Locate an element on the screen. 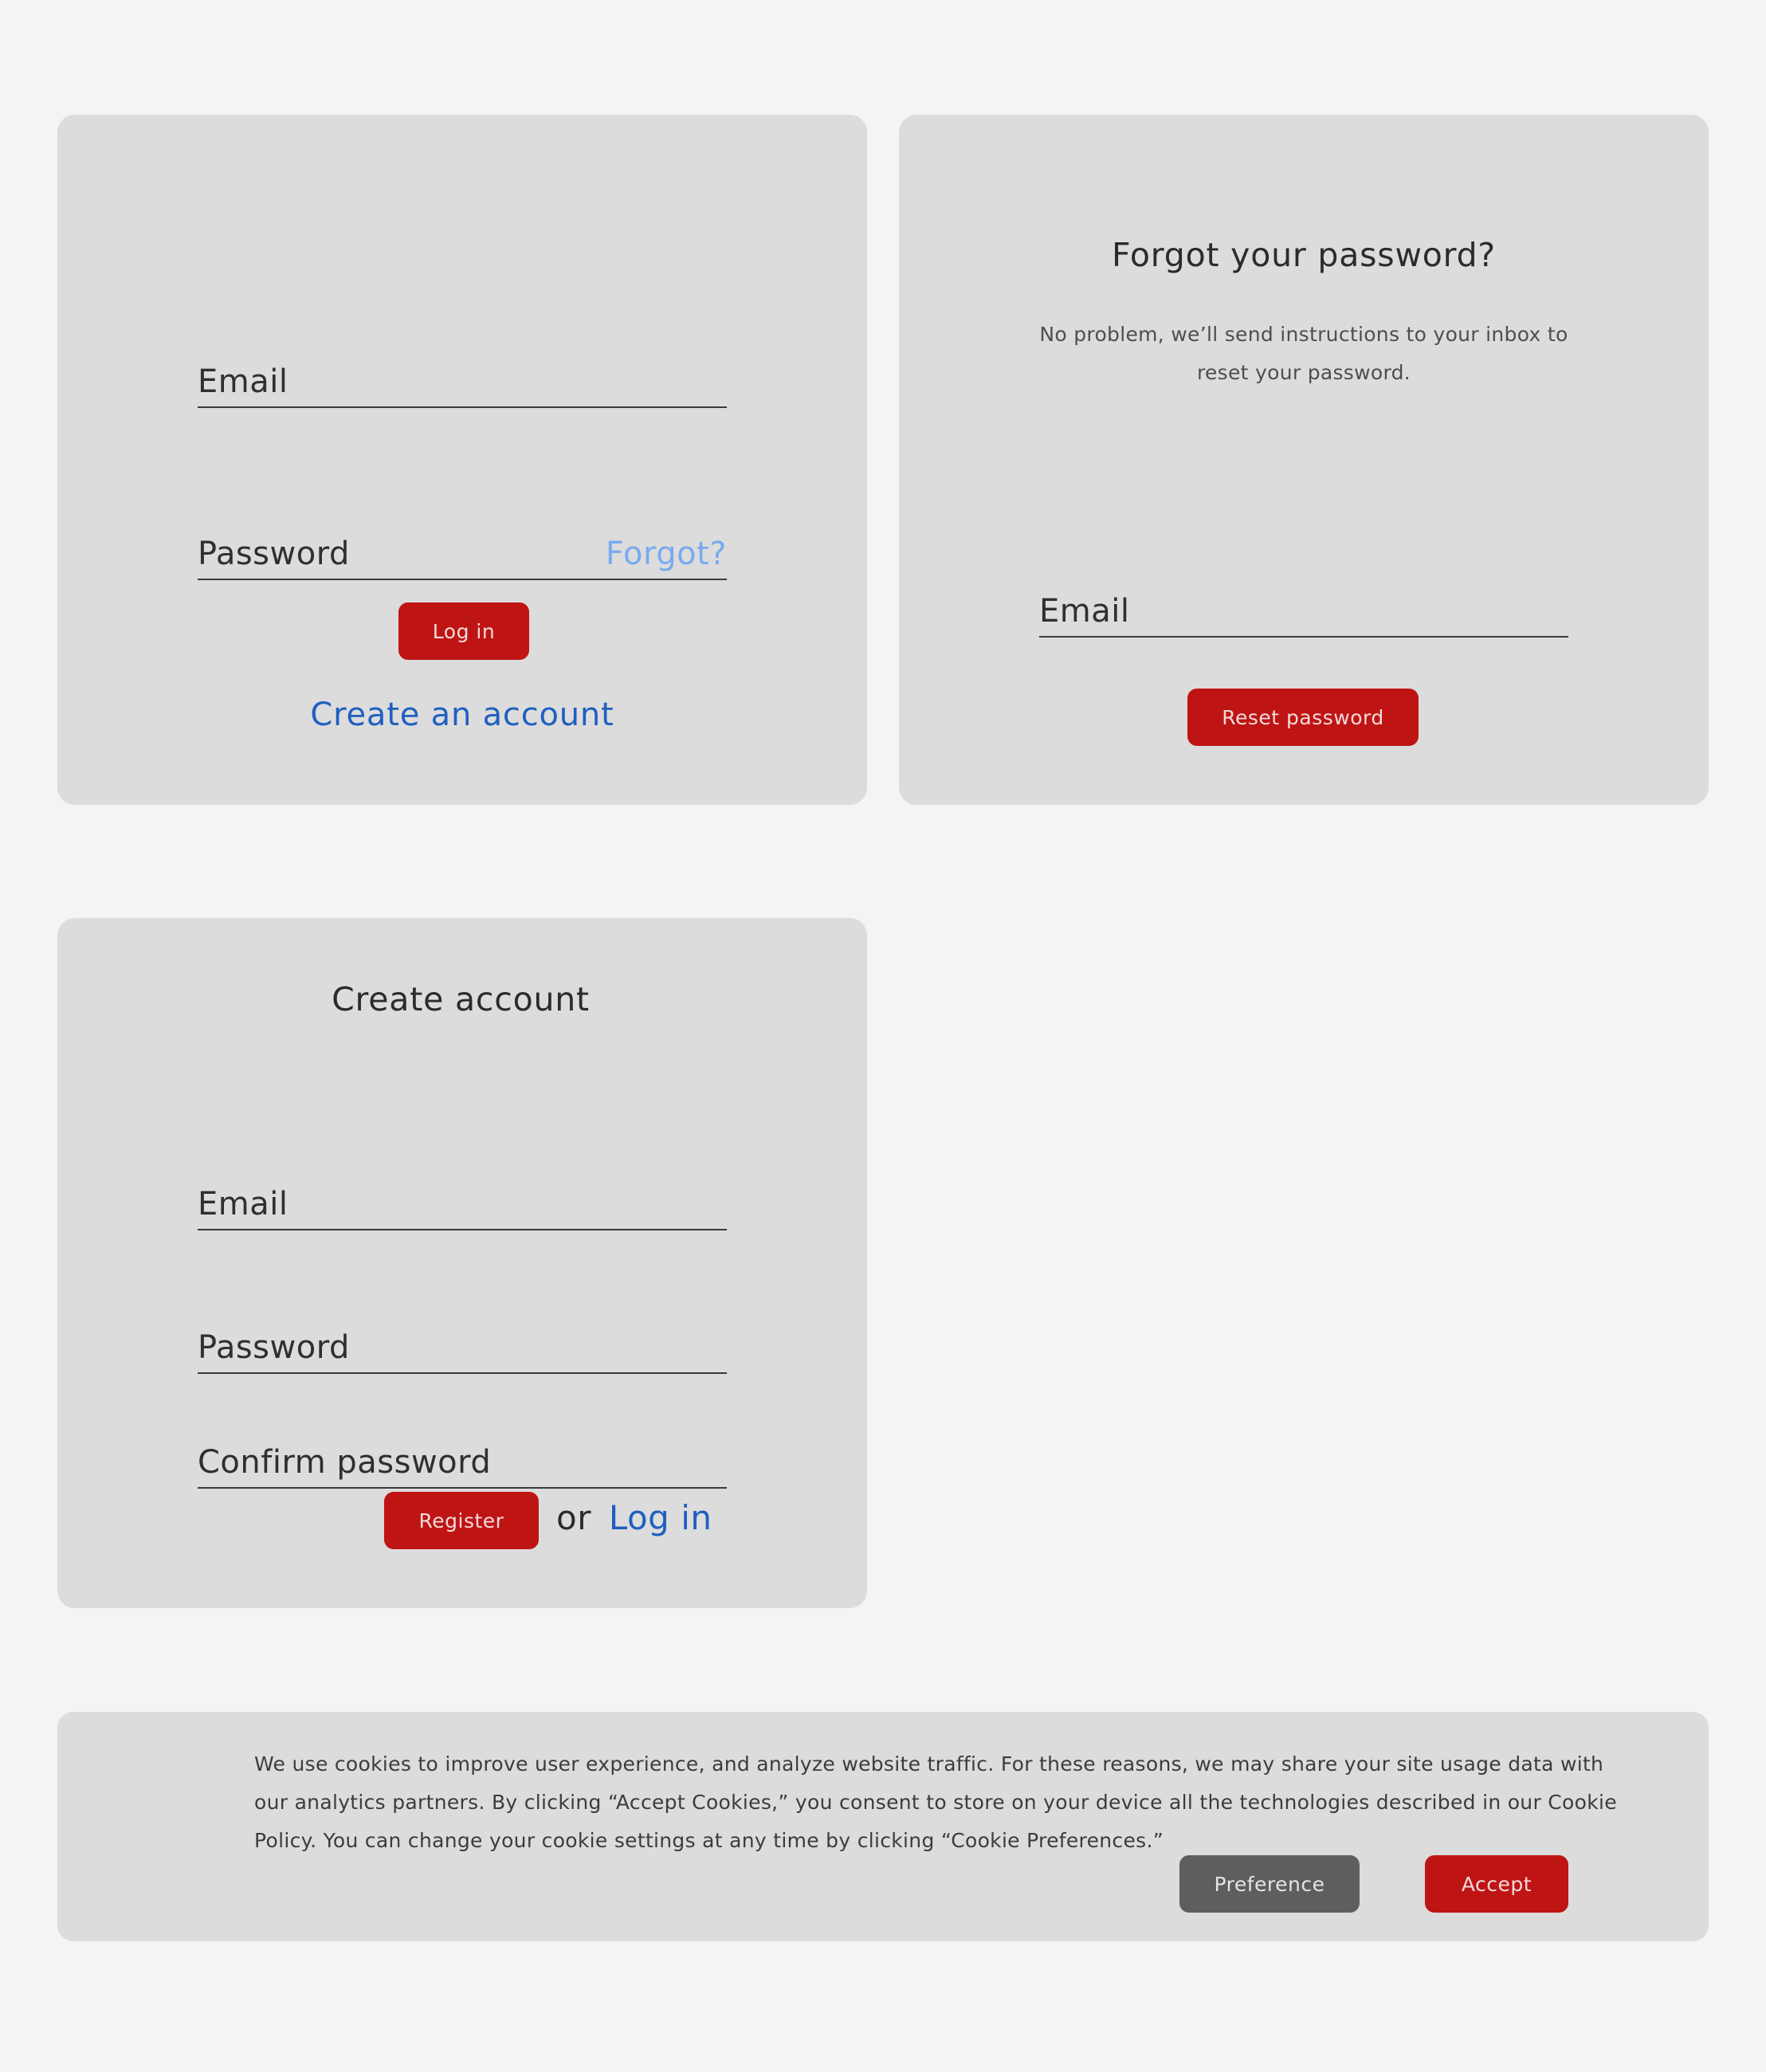  create-account-title: Create account is located at coordinates (461, 999).